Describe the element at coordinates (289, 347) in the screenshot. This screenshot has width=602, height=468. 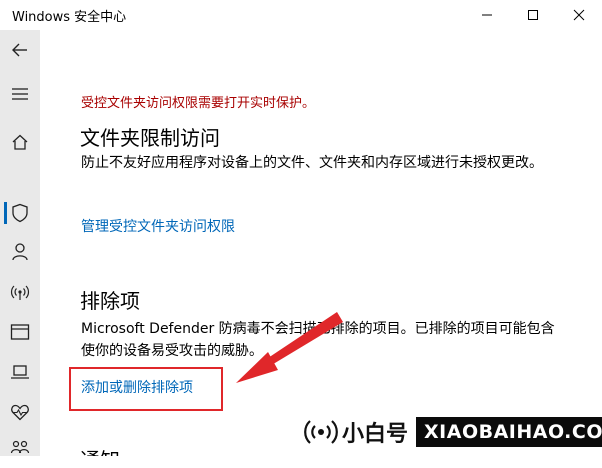
I see `annotation-arrow` at that location.